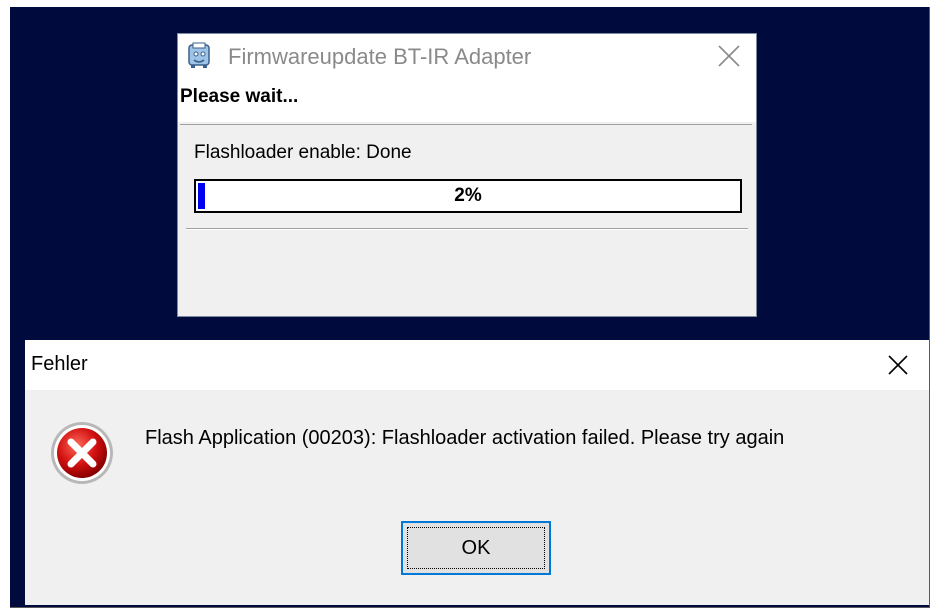  I want to click on ok-button-label: OK, so click(476, 548).